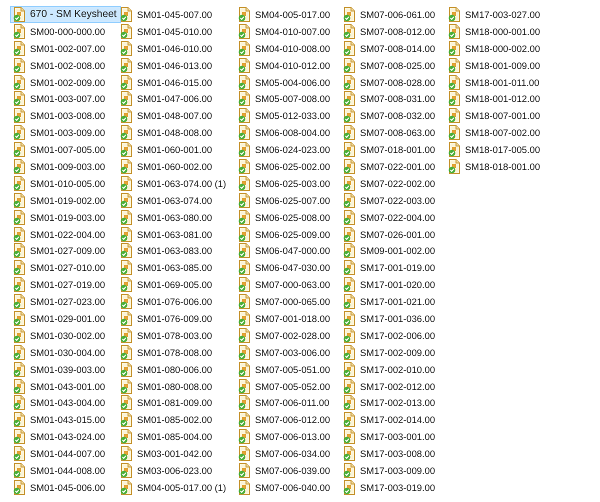 Image resolution: width=600 pixels, height=502 pixels. I want to click on file-item: SM07-000-063.00, so click(284, 285).